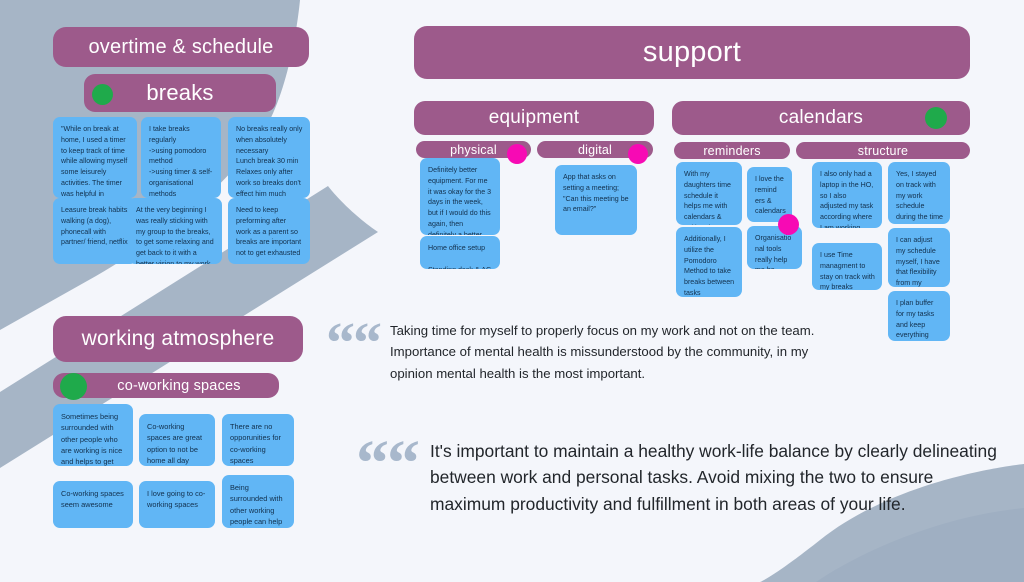 The image size is (1024, 582). What do you see at coordinates (821, 117) in the screenshot?
I see `subsection-header-calendars-label: calendars` at bounding box center [821, 117].